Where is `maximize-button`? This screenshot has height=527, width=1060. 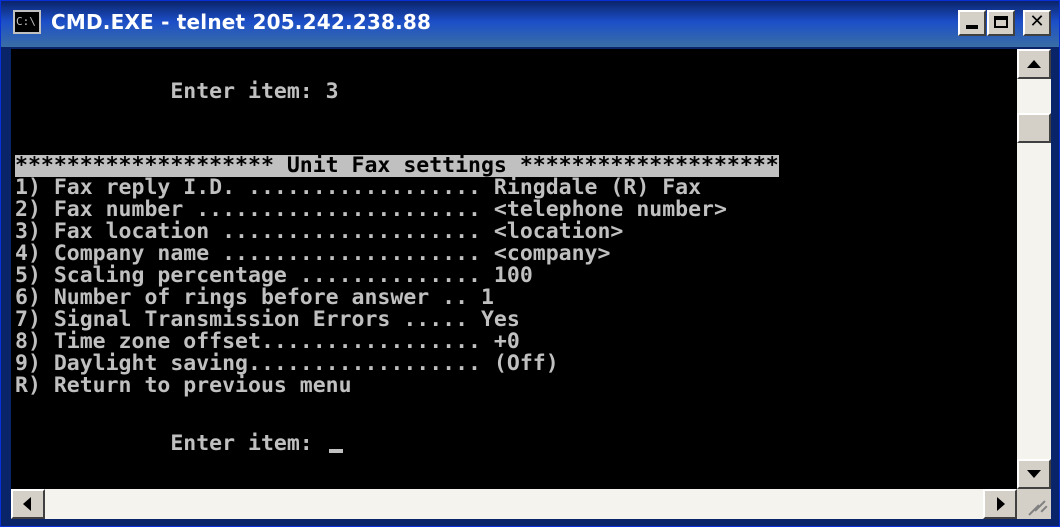
maximize-button is located at coordinates (1001, 23).